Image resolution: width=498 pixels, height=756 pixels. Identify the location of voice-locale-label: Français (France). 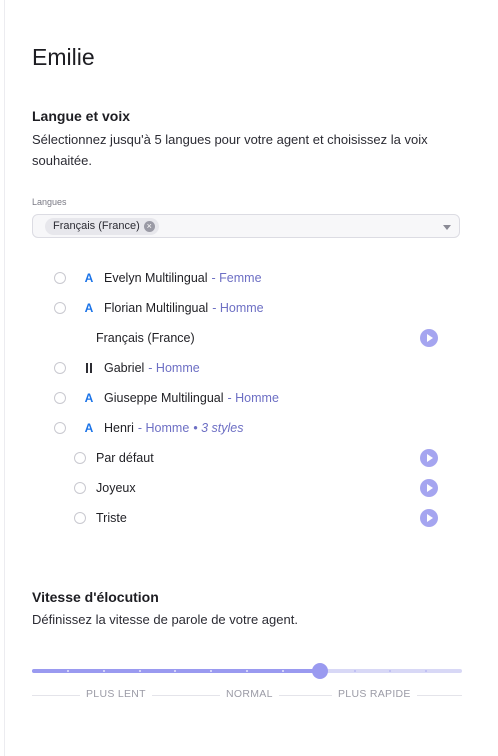
(145, 338).